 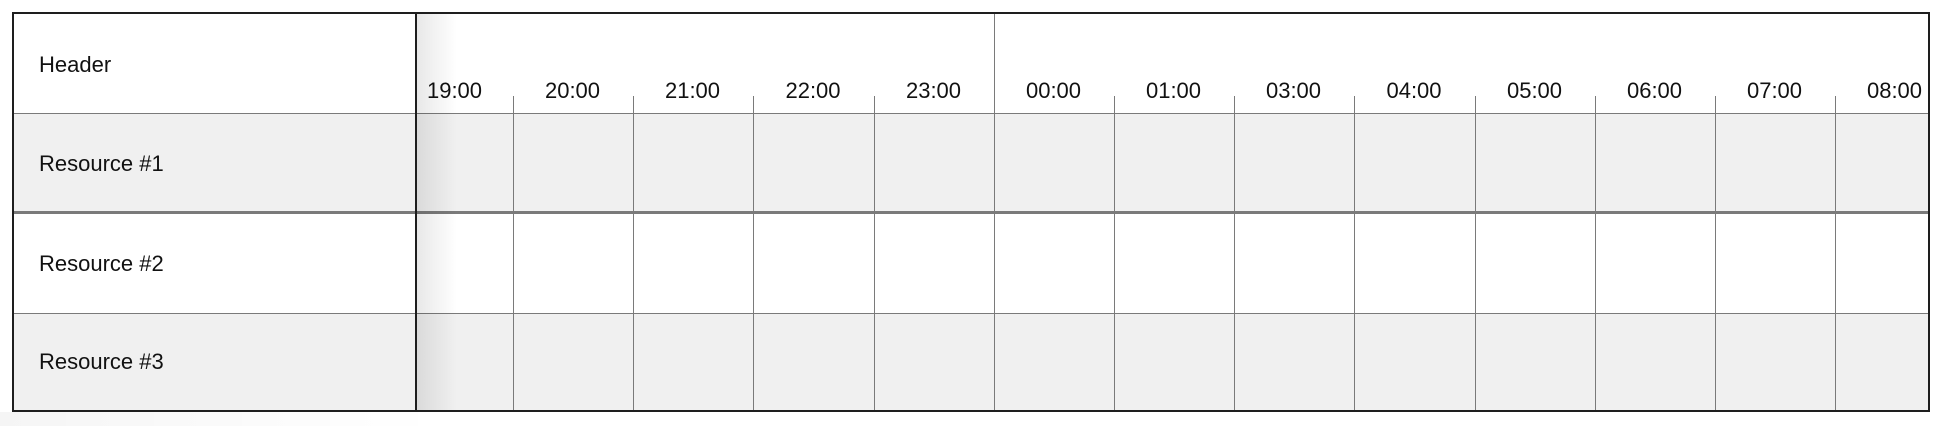 What do you see at coordinates (101, 263) in the screenshot?
I see `resource-label: Resource #2` at bounding box center [101, 263].